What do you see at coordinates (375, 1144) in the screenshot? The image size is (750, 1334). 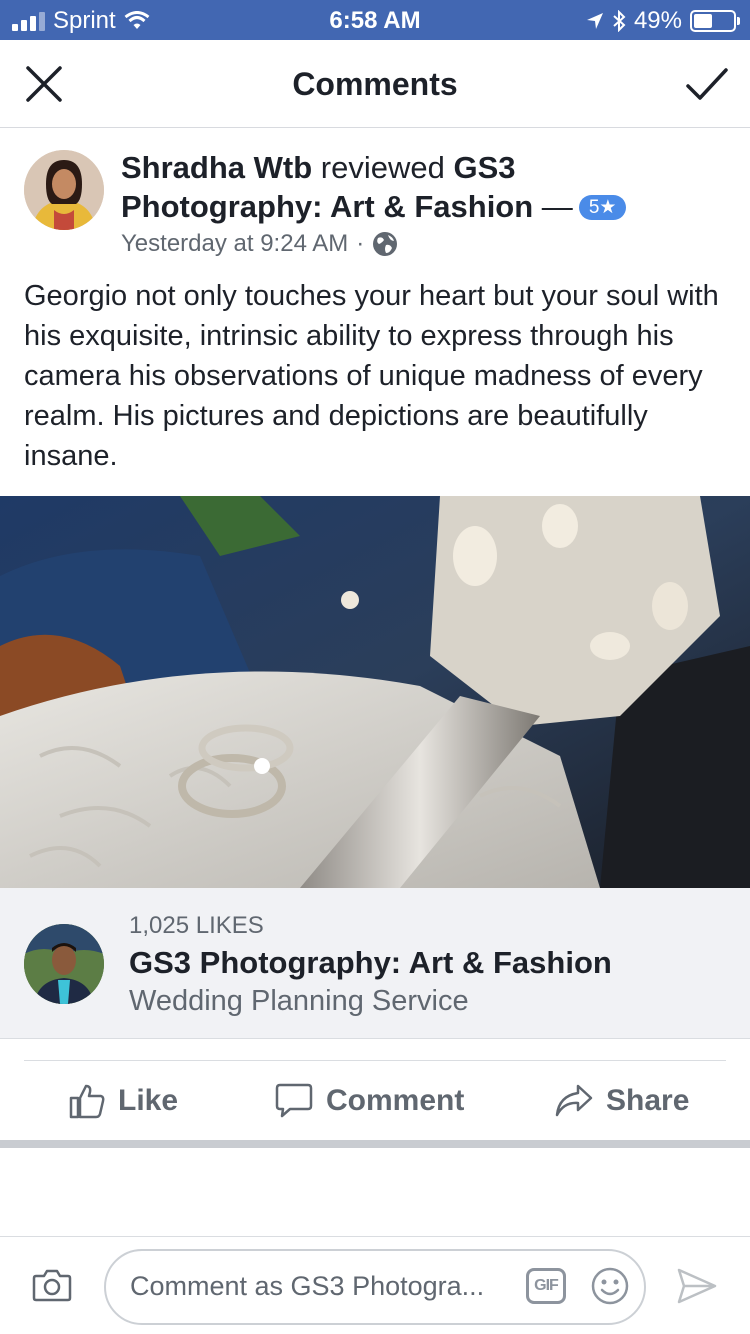 I see `section-separator` at bounding box center [375, 1144].